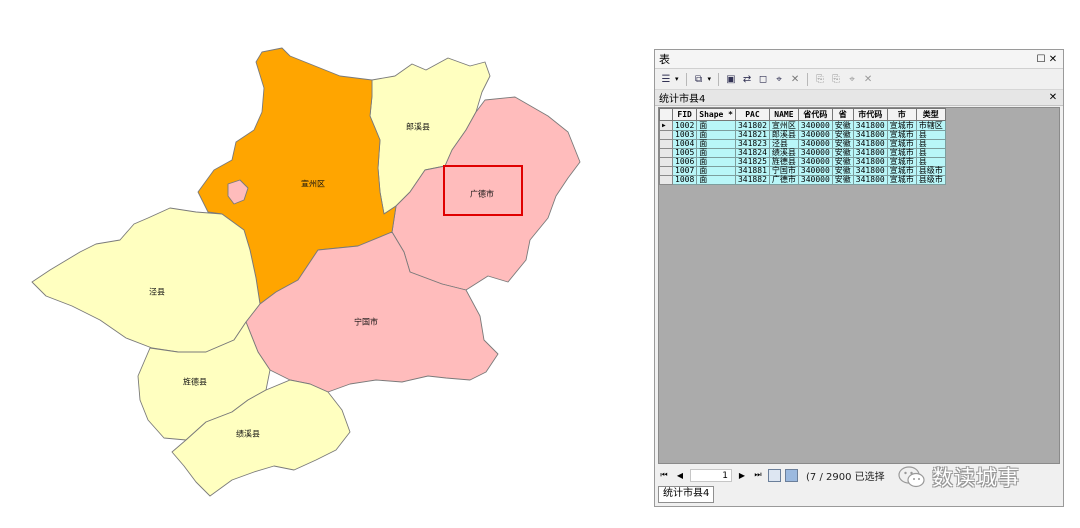 Image resolution: width=1080 pixels, height=528 pixels. I want to click on wechat-icon, so click(911, 477).